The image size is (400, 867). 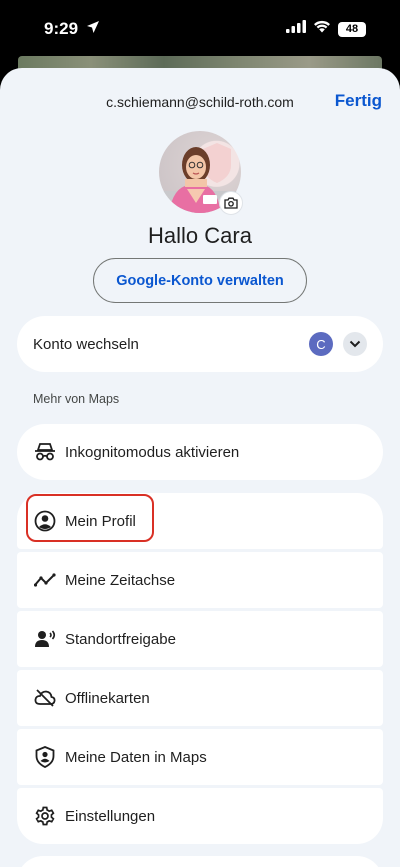 What do you see at coordinates (200, 30) in the screenshot?
I see `status-bar: 9:29 48` at bounding box center [200, 30].